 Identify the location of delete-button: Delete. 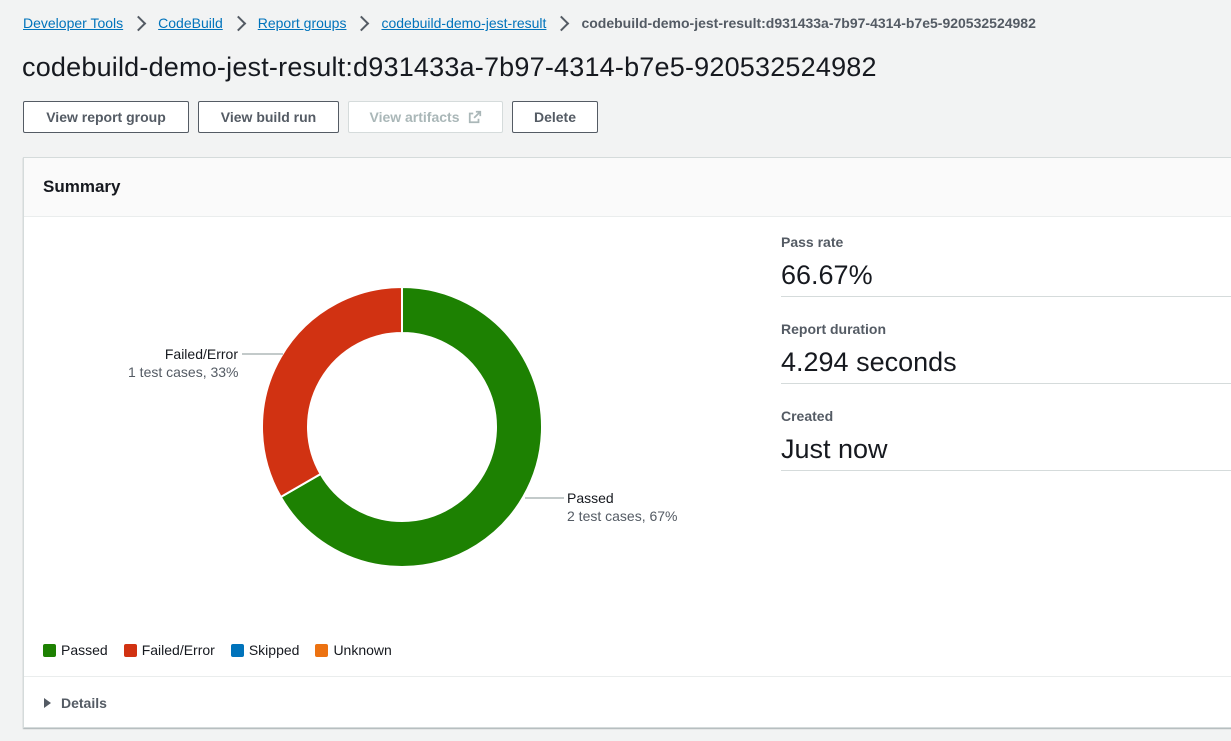
(555, 117).